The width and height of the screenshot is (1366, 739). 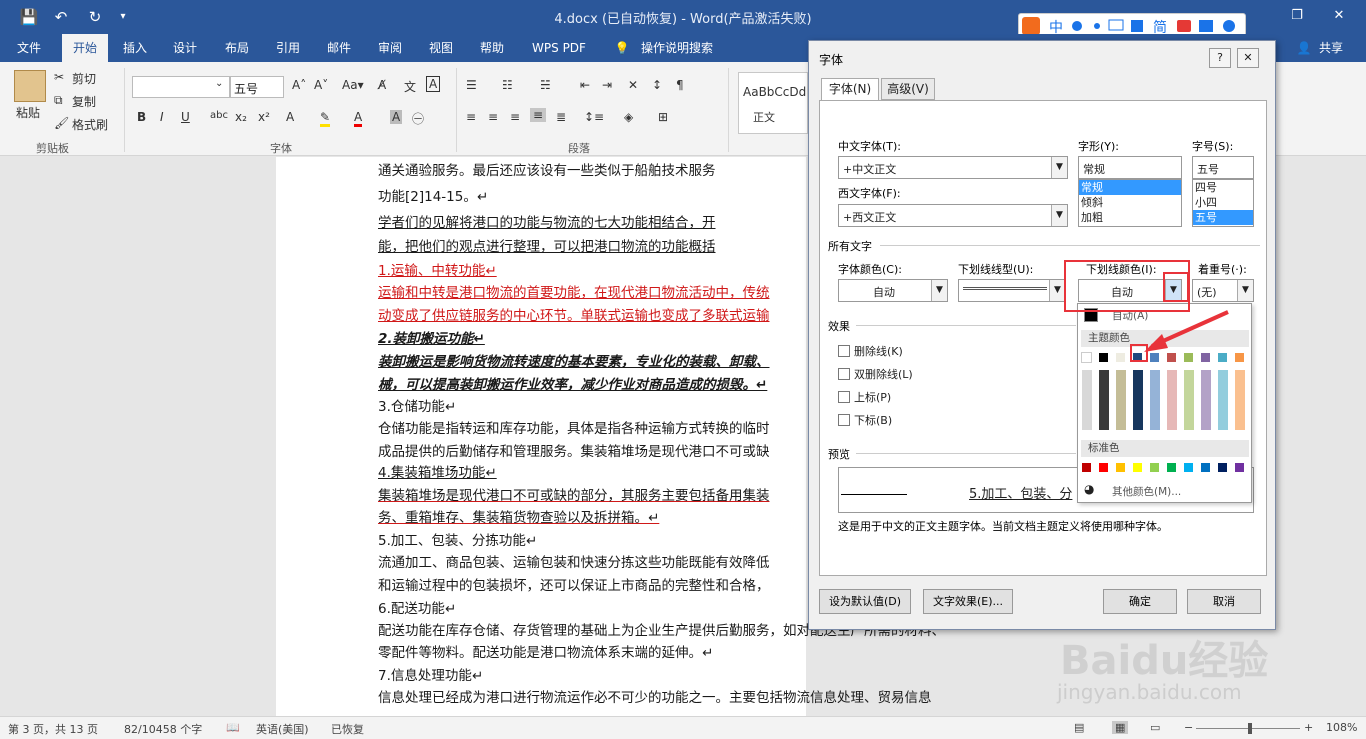 What do you see at coordinates (657, 85) in the screenshot?
I see `sort-icon: ↕` at bounding box center [657, 85].